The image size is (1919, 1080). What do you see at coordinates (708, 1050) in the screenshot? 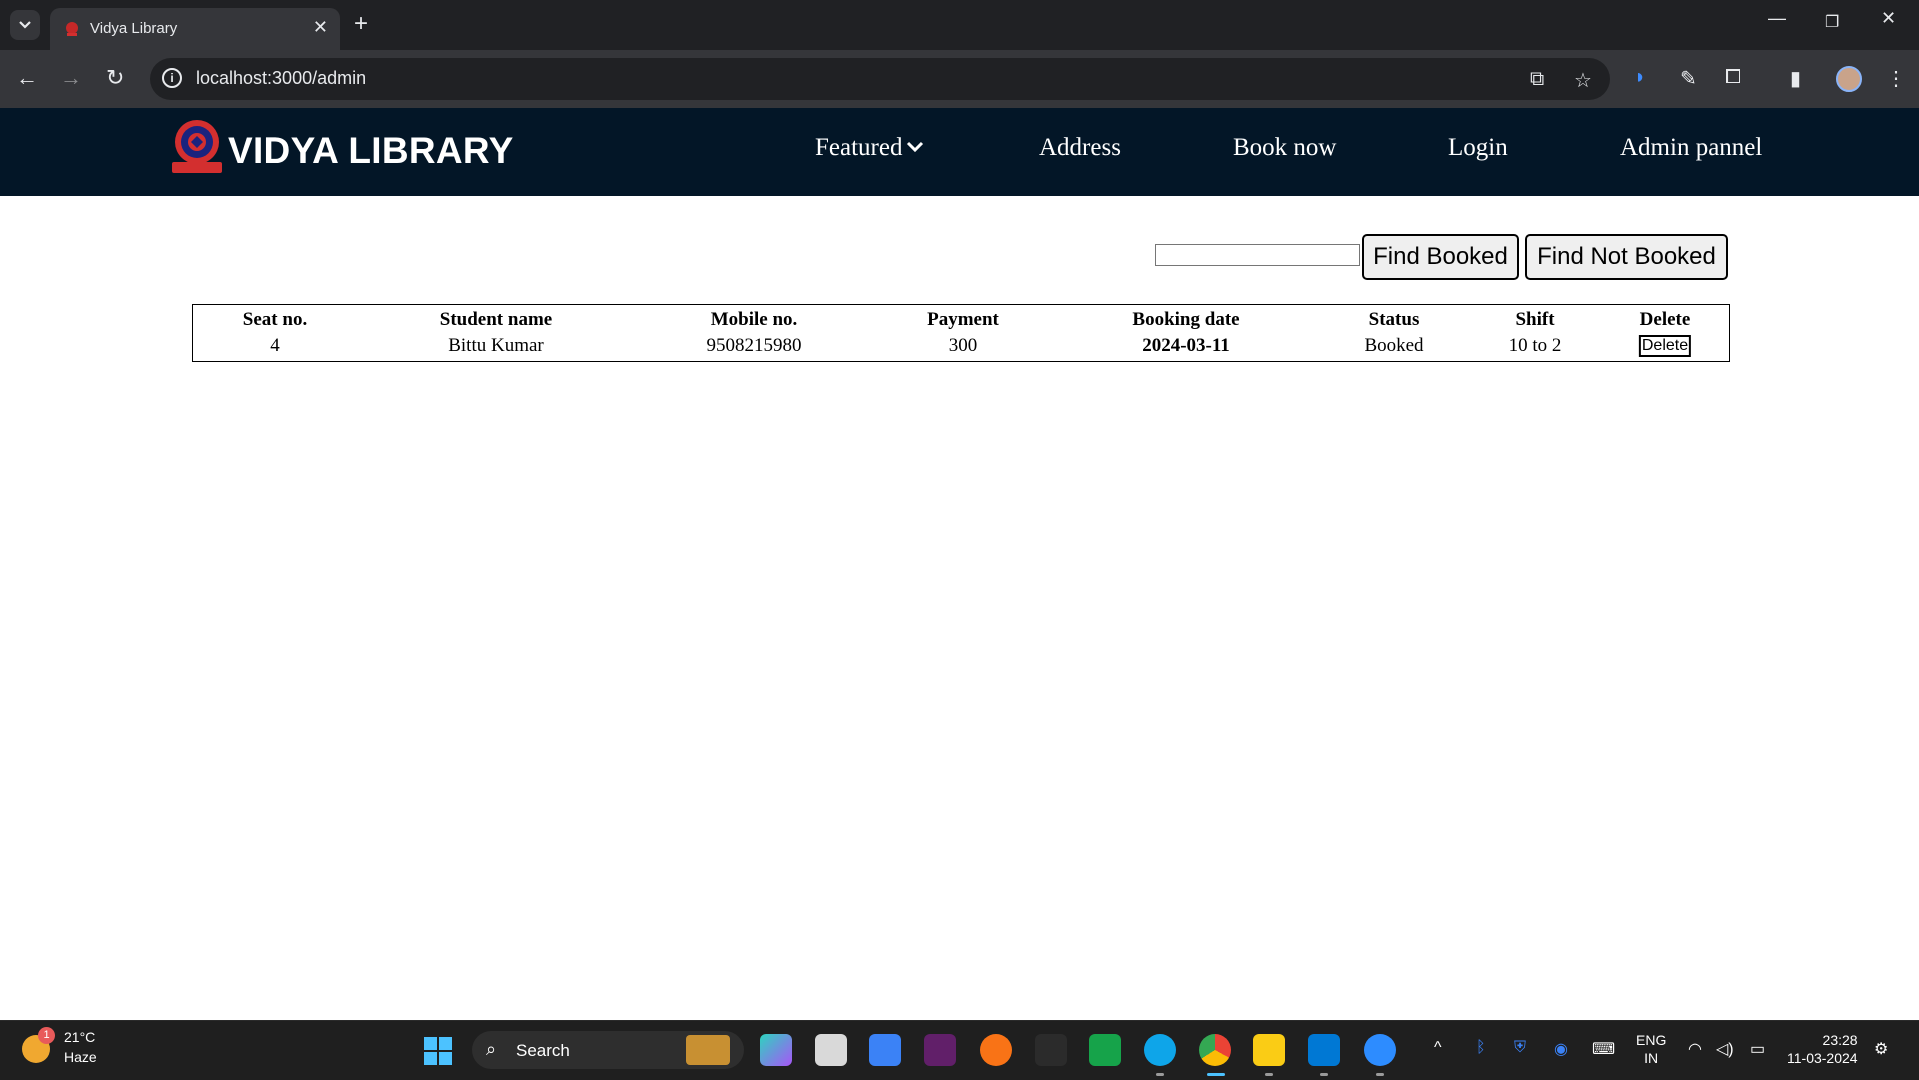
I see `search-highlight-image` at bounding box center [708, 1050].